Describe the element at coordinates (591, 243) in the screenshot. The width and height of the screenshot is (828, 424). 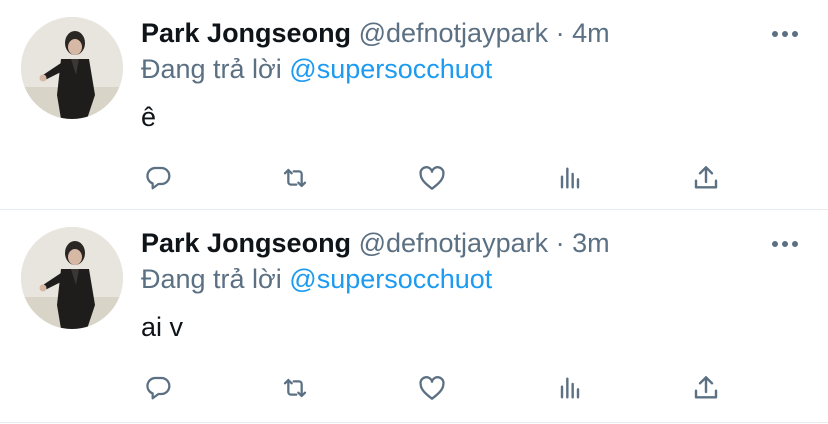
I see `timestamp: 3m` at that location.